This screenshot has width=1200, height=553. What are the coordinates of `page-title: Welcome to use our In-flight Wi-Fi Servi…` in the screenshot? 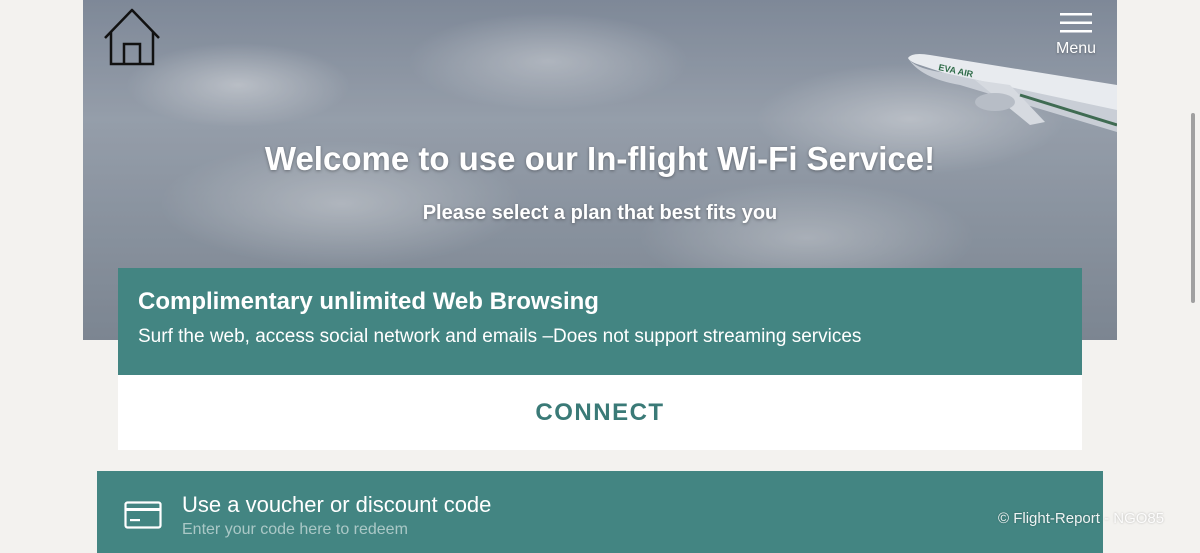 It's located at (600, 158).